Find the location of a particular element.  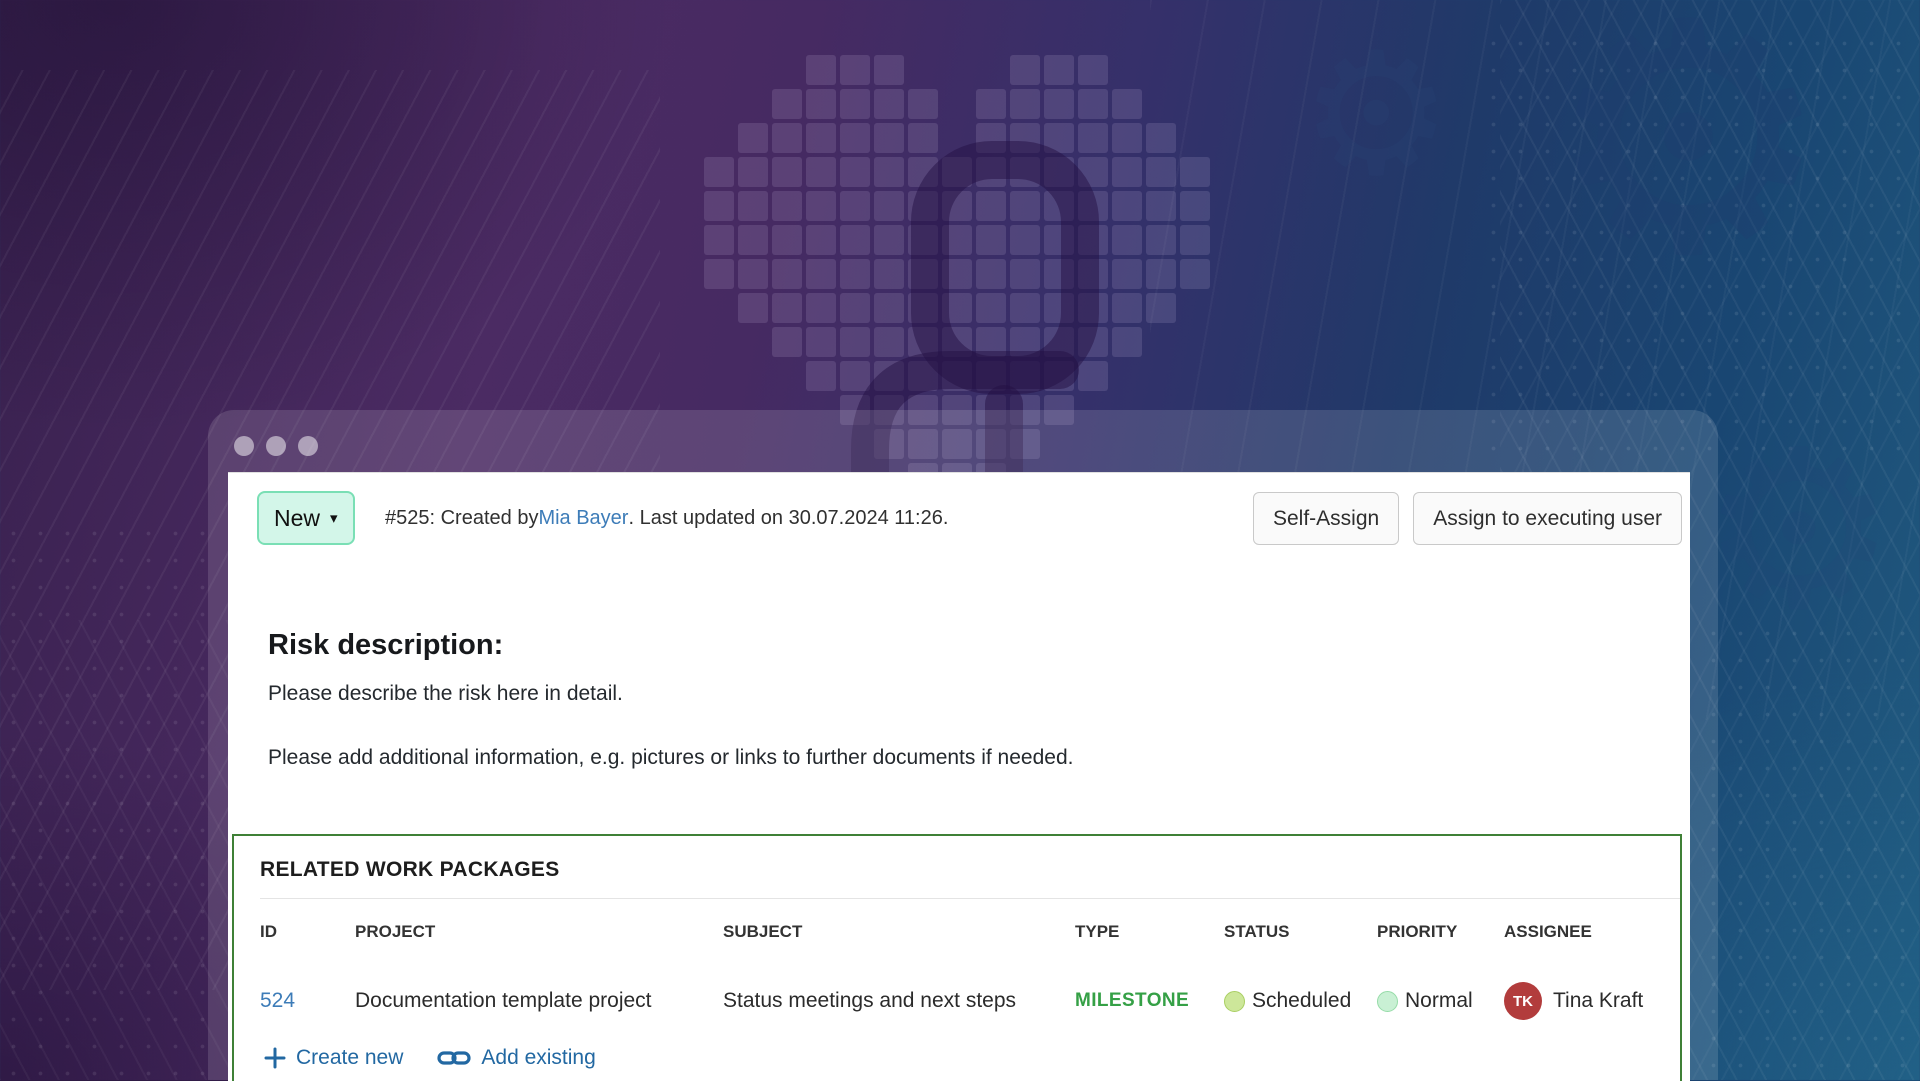

subject-cell: Status meetings and next steps is located at coordinates (870, 1000).